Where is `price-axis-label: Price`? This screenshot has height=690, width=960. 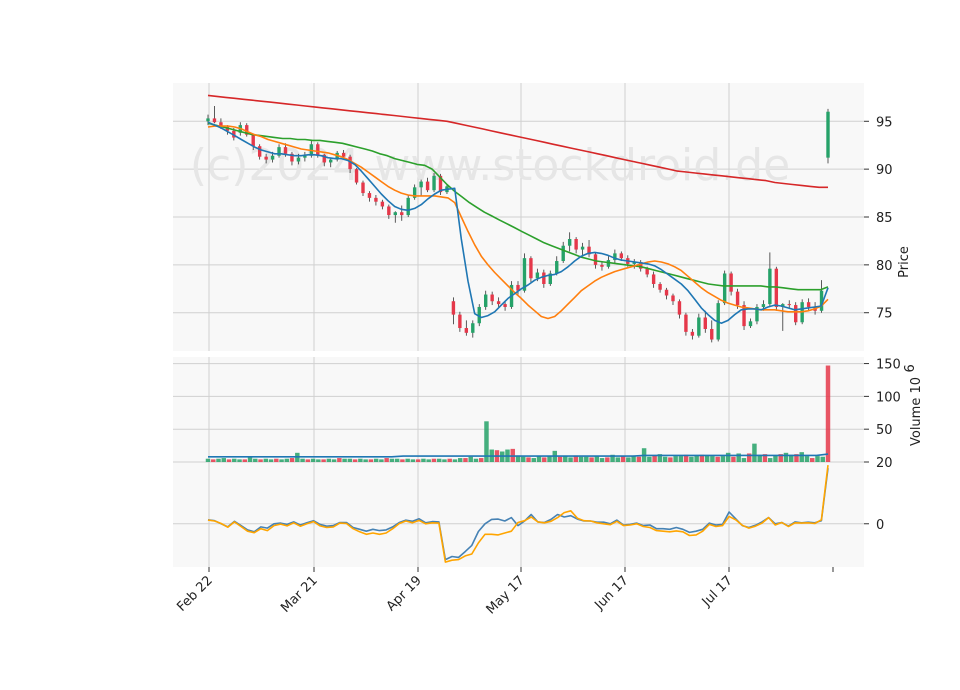 price-axis-label: Price is located at coordinates (904, 262).